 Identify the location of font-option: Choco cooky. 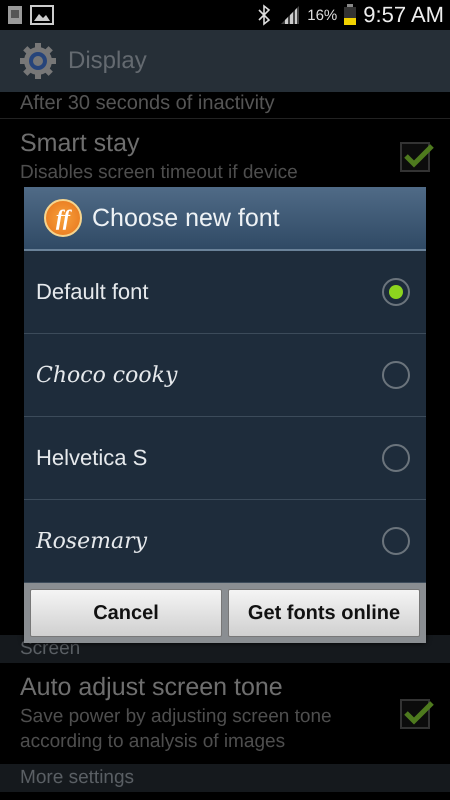
(225, 375).